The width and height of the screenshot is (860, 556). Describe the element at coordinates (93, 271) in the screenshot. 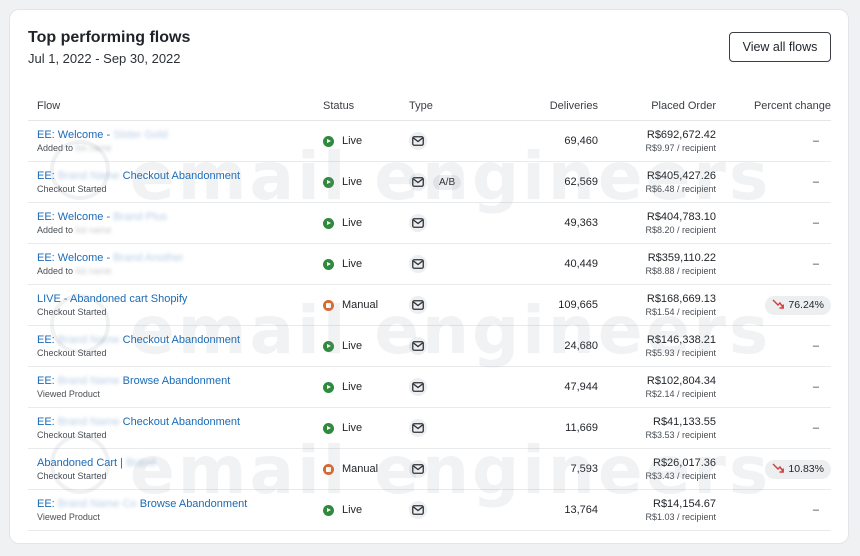

I see `flow-trigger-redacted: list name` at that location.